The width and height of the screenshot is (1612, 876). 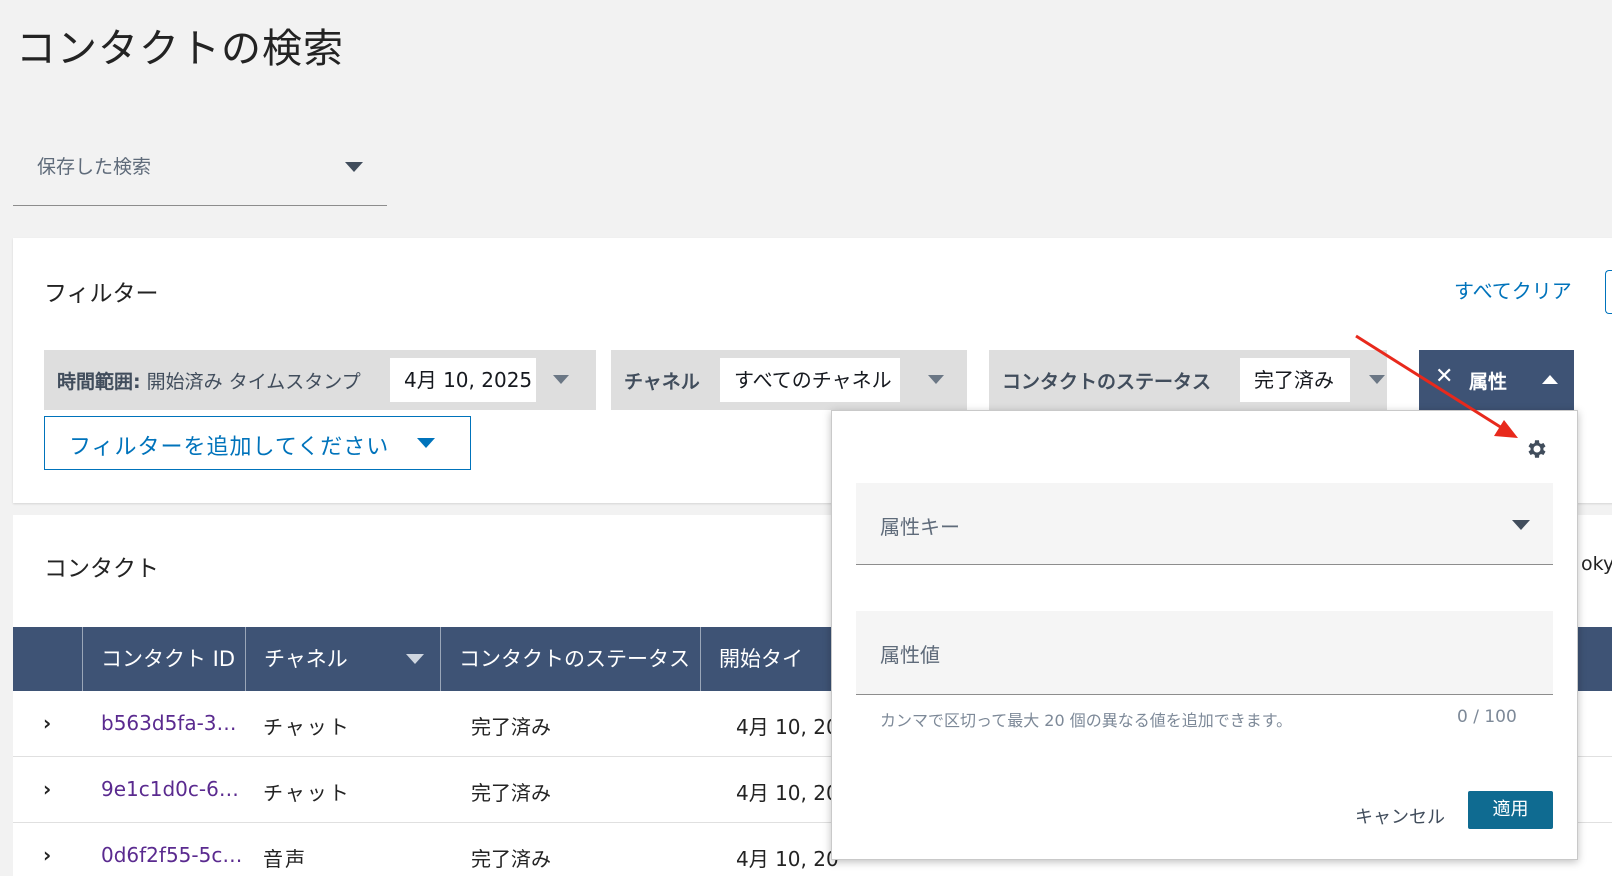 What do you see at coordinates (463, 380) in the screenshot?
I see `time-range-value: 4月 10, 2025` at bounding box center [463, 380].